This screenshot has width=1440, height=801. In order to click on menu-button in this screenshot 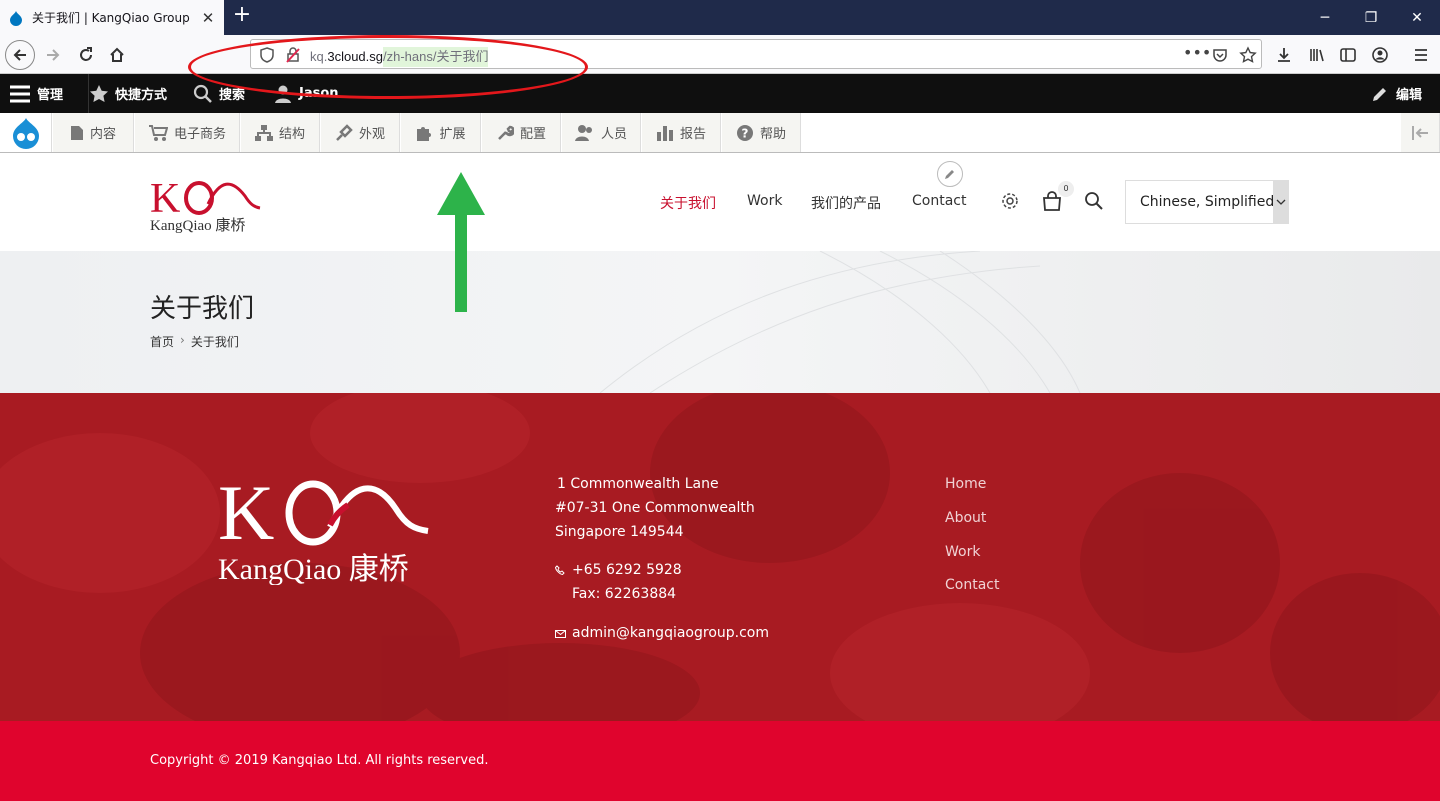, I will do `click(1421, 55)`.